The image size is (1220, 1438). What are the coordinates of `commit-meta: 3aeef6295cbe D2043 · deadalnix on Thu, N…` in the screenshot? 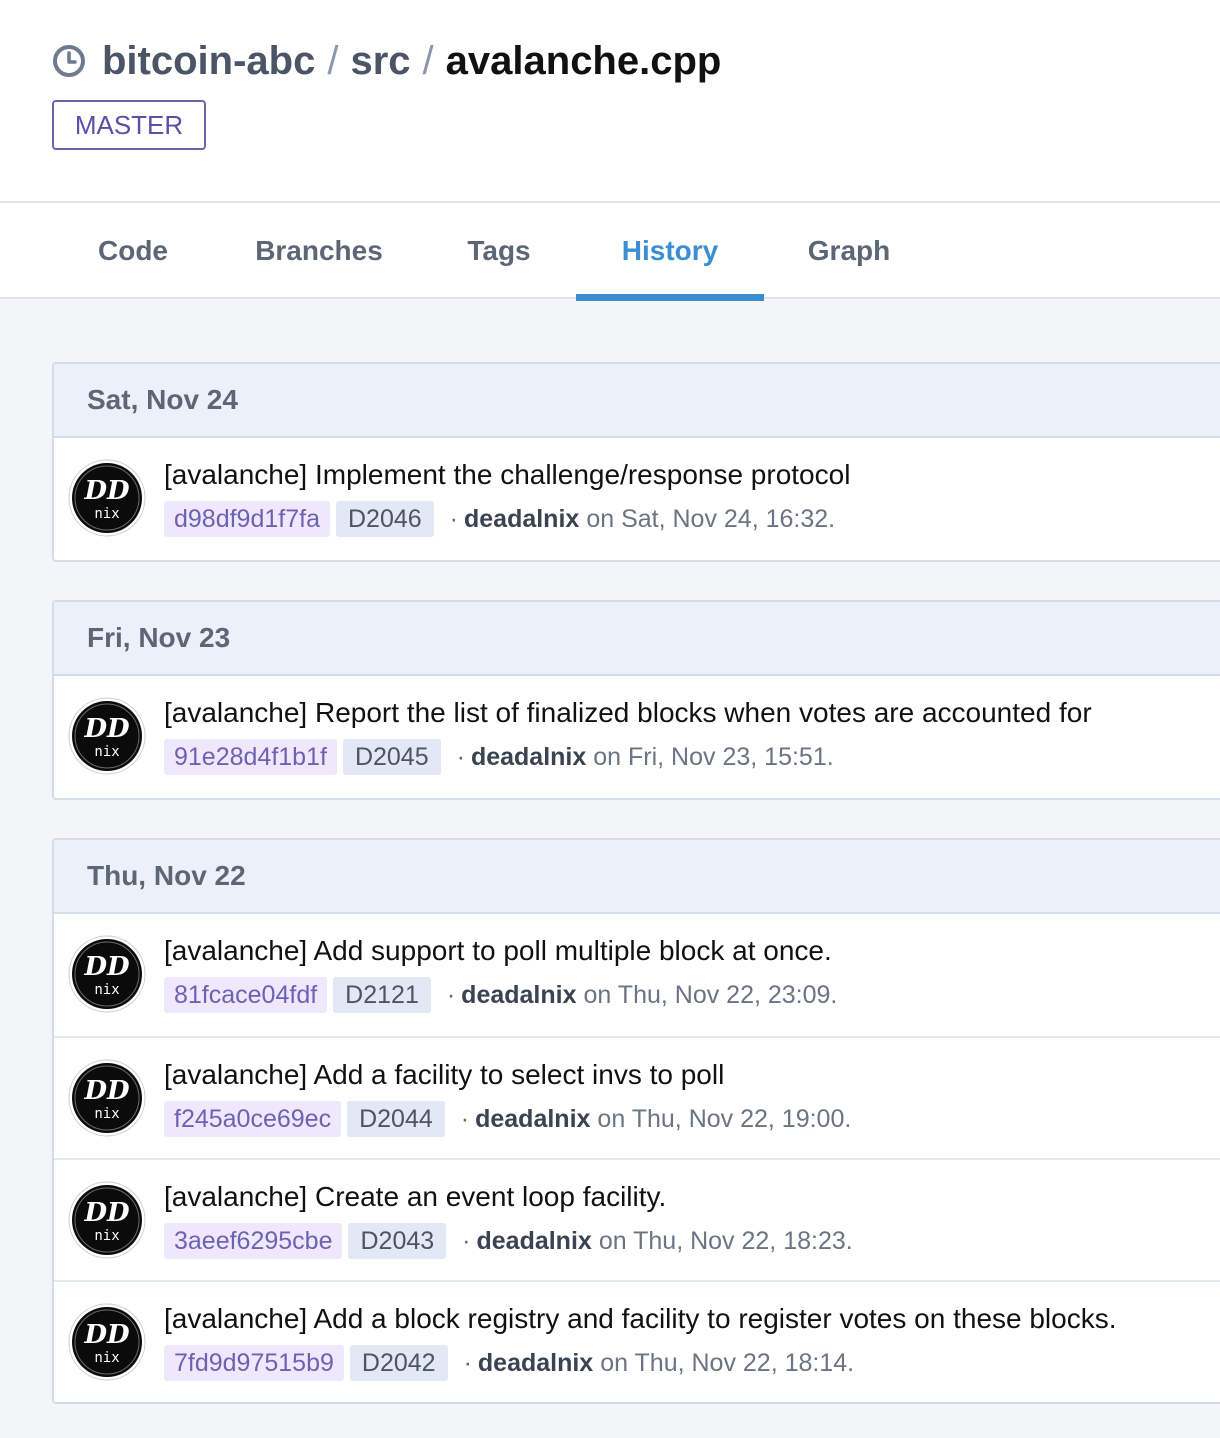 It's located at (508, 1241).